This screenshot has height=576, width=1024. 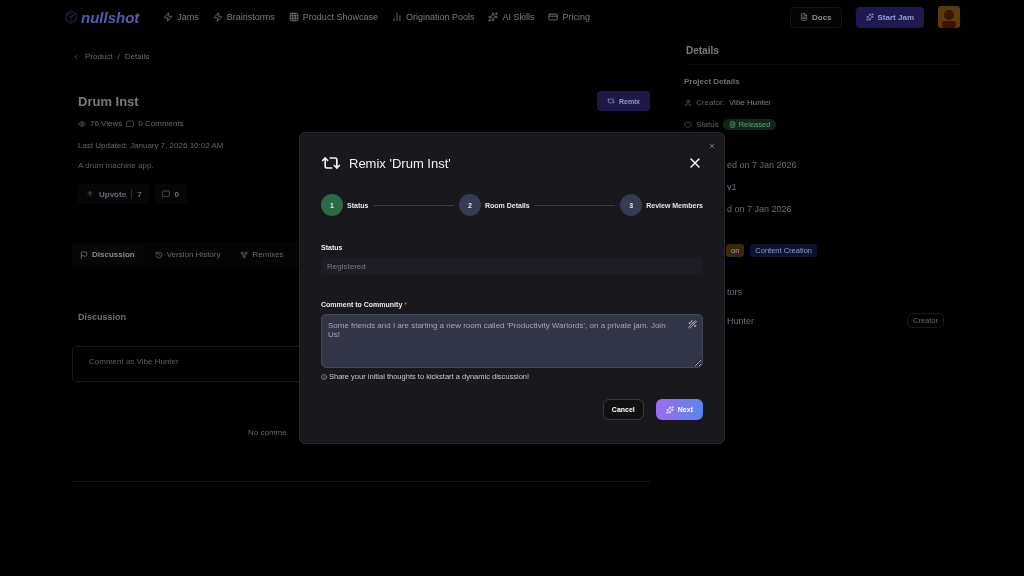 I want to click on tab: Version History, so click(x=187, y=254).